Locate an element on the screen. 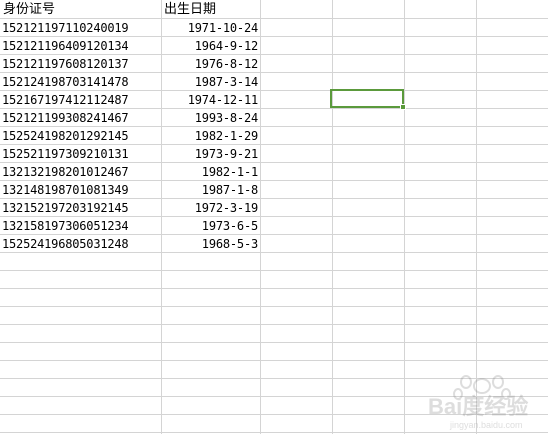 Image resolution: width=548 pixels, height=434 pixels. cell-birth: 1976-8-12 is located at coordinates (210, 64).